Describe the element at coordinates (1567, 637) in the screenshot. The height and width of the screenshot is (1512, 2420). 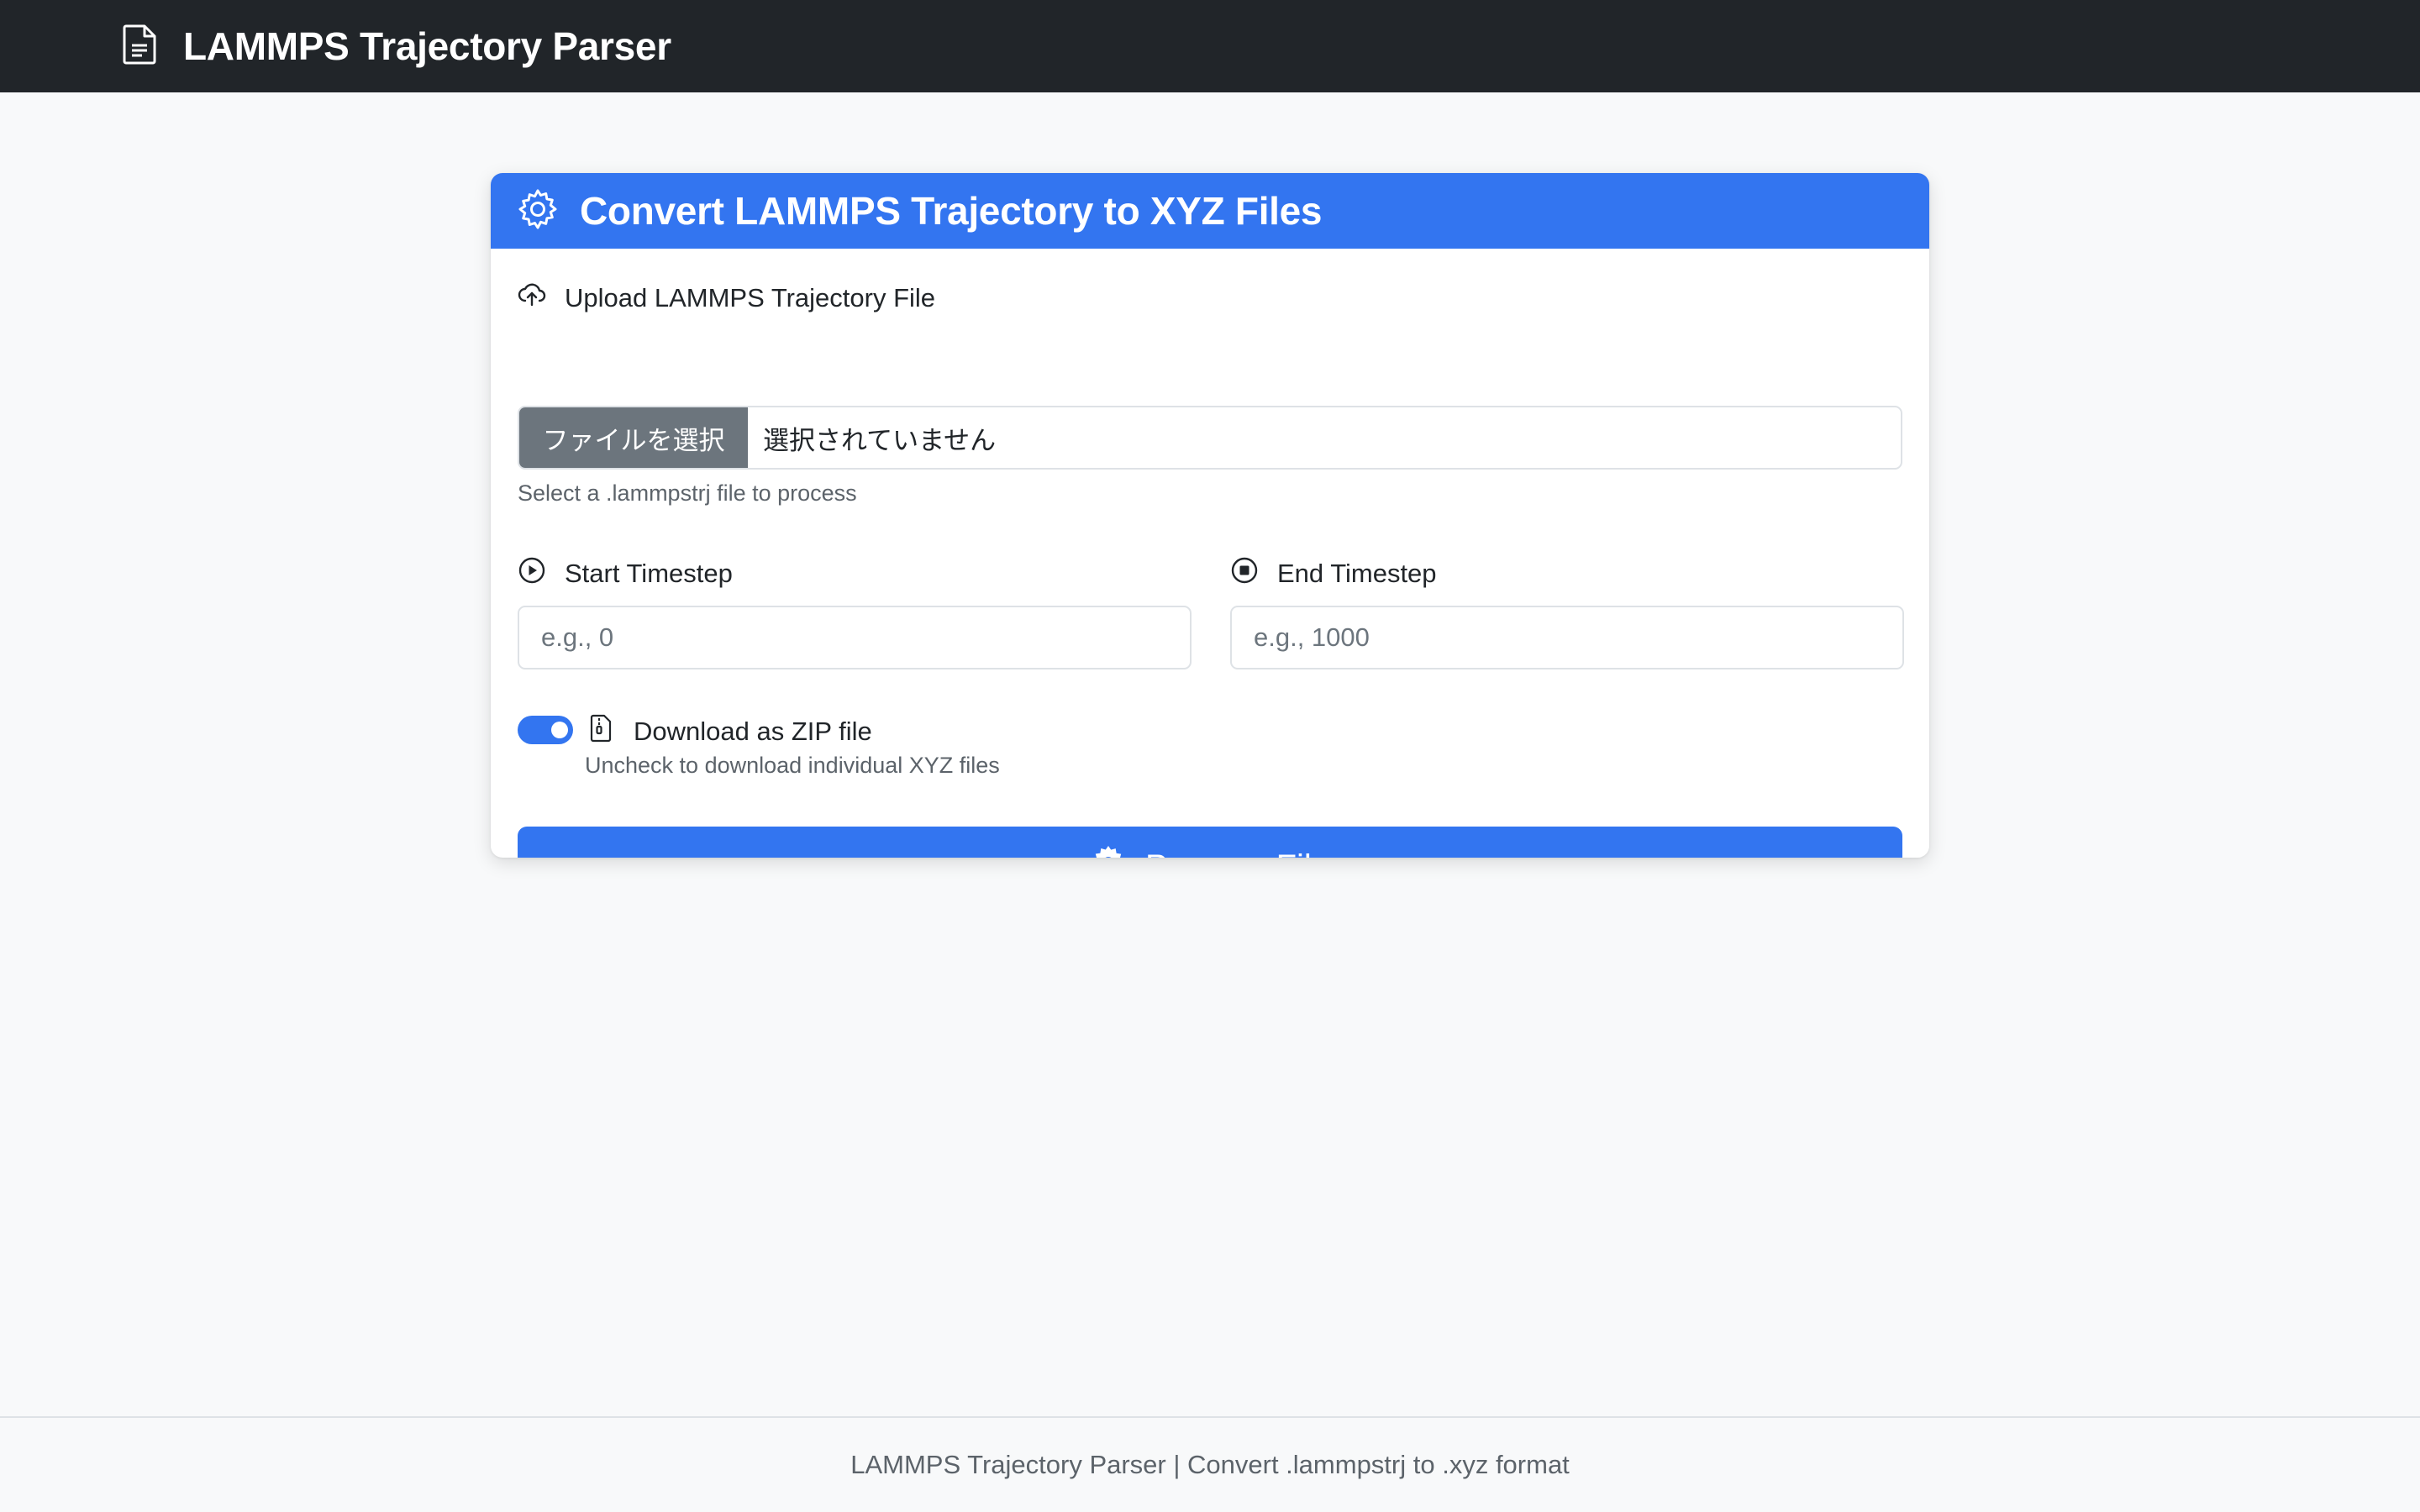
I see `end-timestep-input: e.g., 1000` at that location.